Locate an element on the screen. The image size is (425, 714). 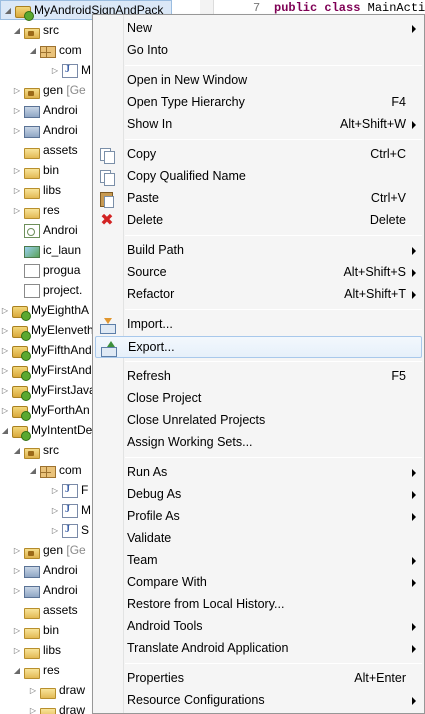
tree-item-project: ▷ MyFirstAnd is located at coordinates (46, 370).